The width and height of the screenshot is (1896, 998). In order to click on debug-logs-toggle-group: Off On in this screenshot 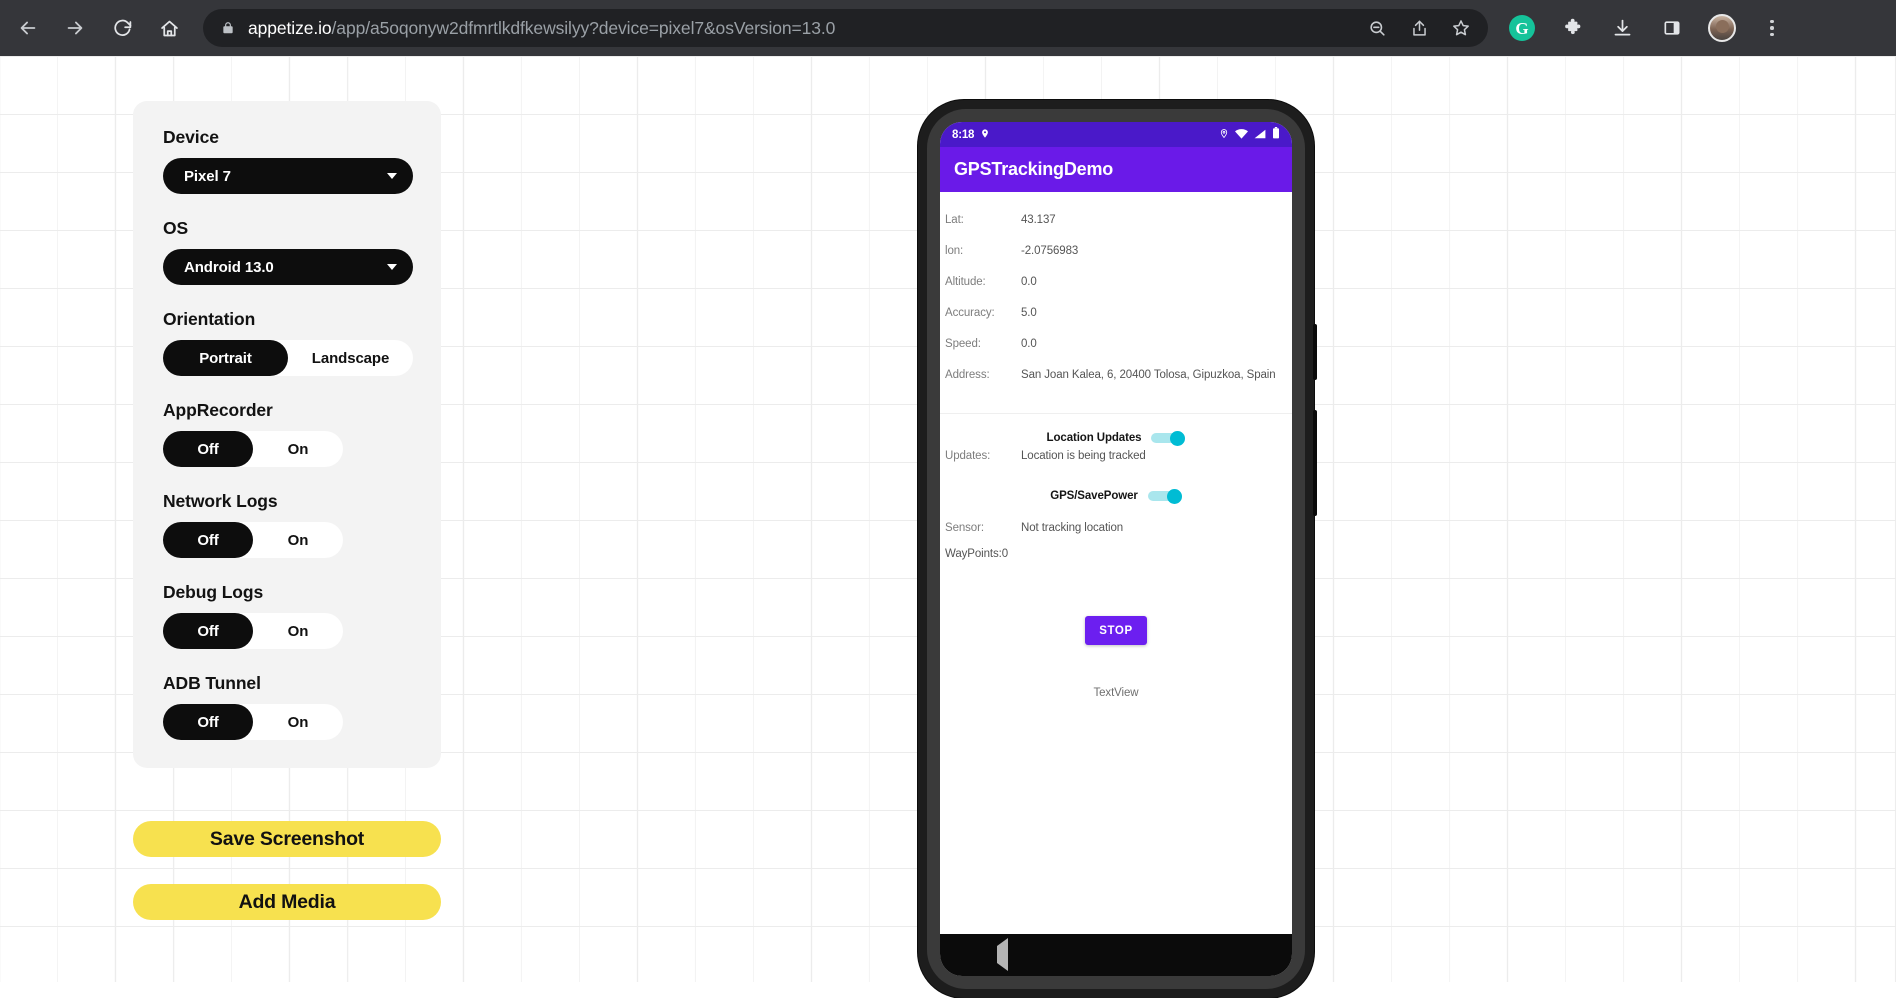, I will do `click(253, 631)`.